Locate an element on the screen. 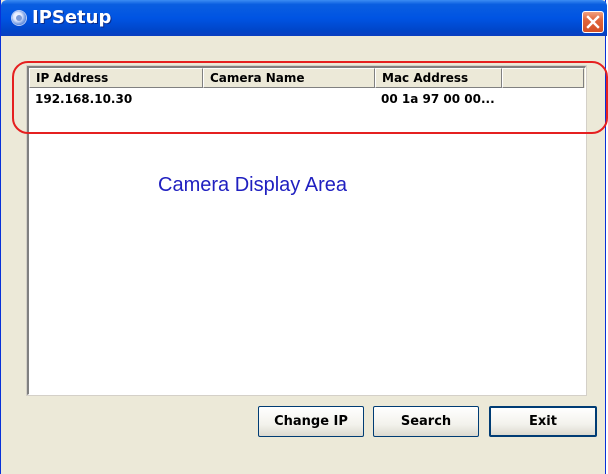 The image size is (608, 474). app-icon is located at coordinates (19, 18).